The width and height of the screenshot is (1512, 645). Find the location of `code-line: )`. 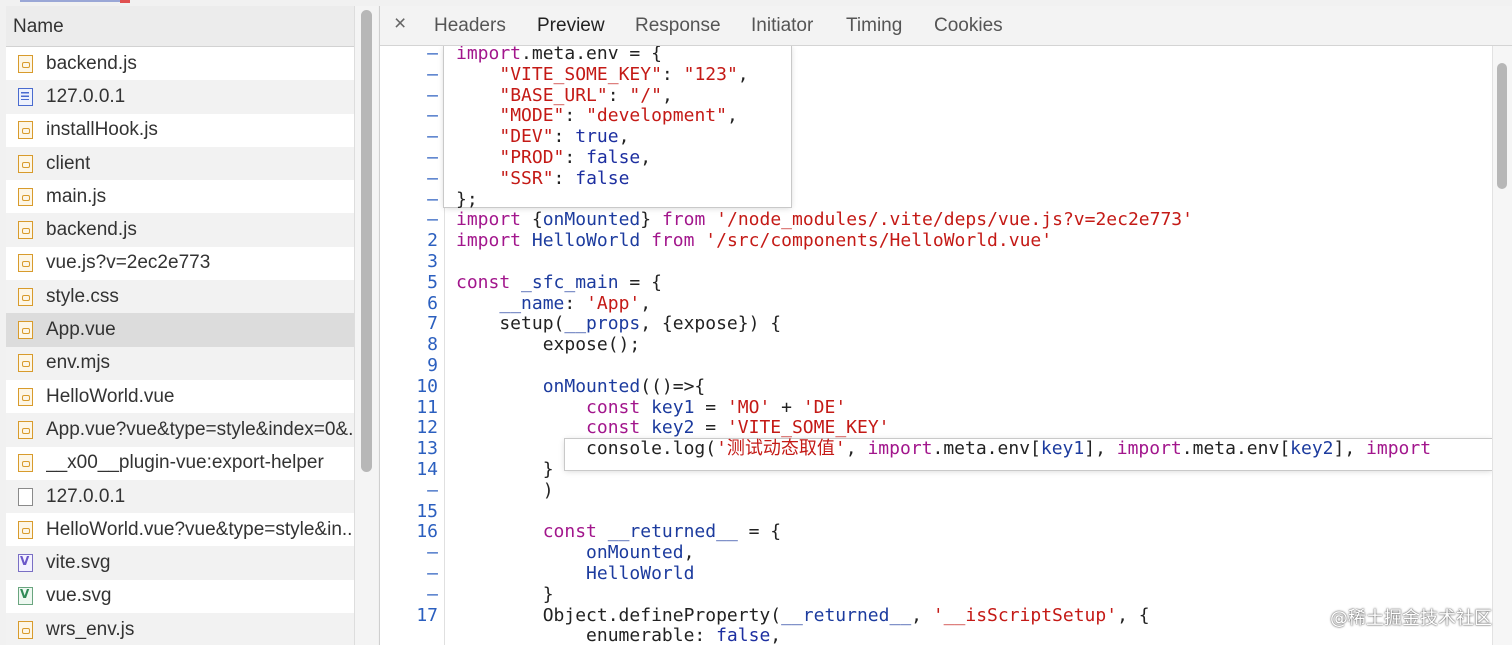

code-line: ) is located at coordinates (505, 490).